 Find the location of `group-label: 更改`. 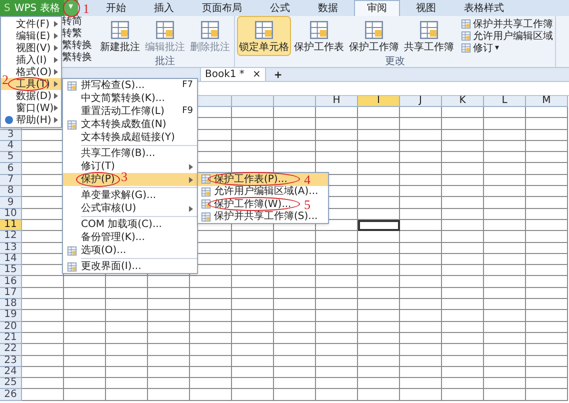

group-label: 更改 is located at coordinates (395, 61).